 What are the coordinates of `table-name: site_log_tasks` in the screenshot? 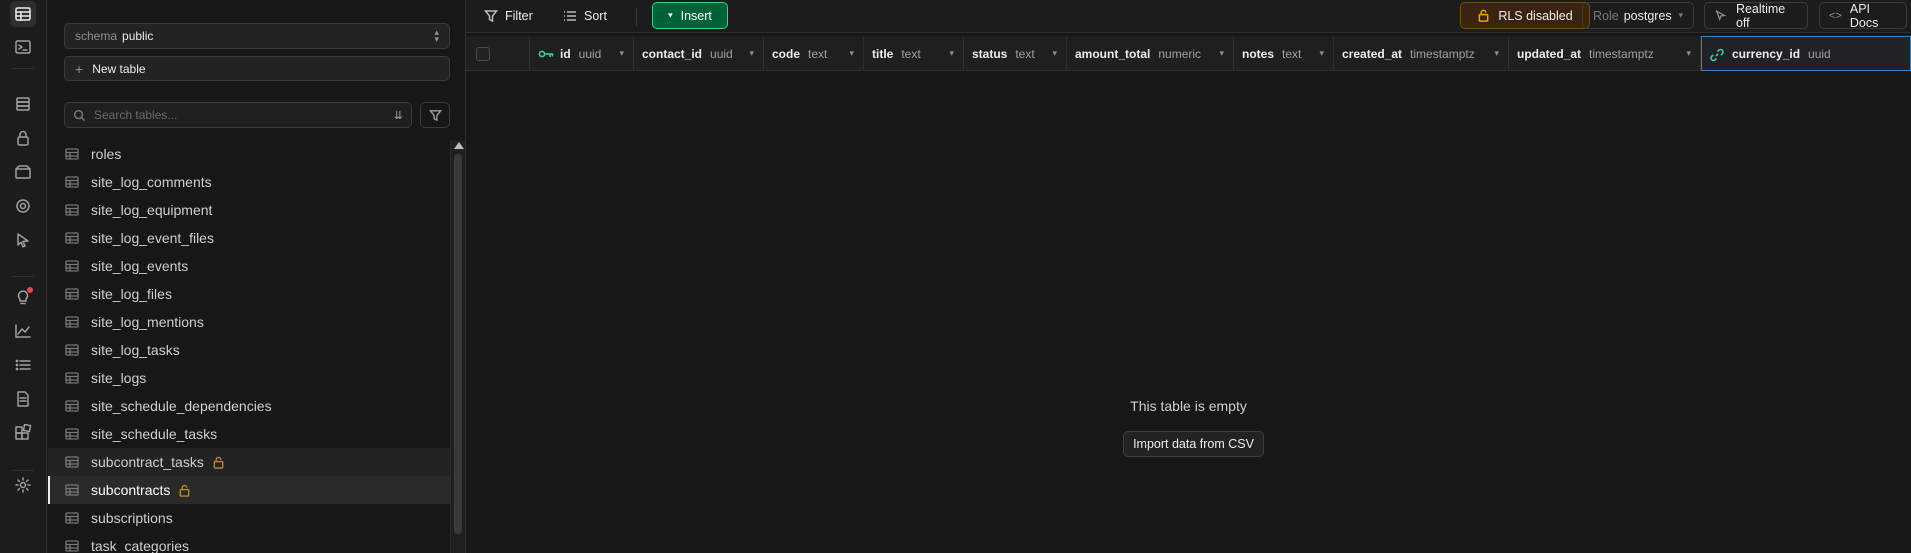 It's located at (135, 350).